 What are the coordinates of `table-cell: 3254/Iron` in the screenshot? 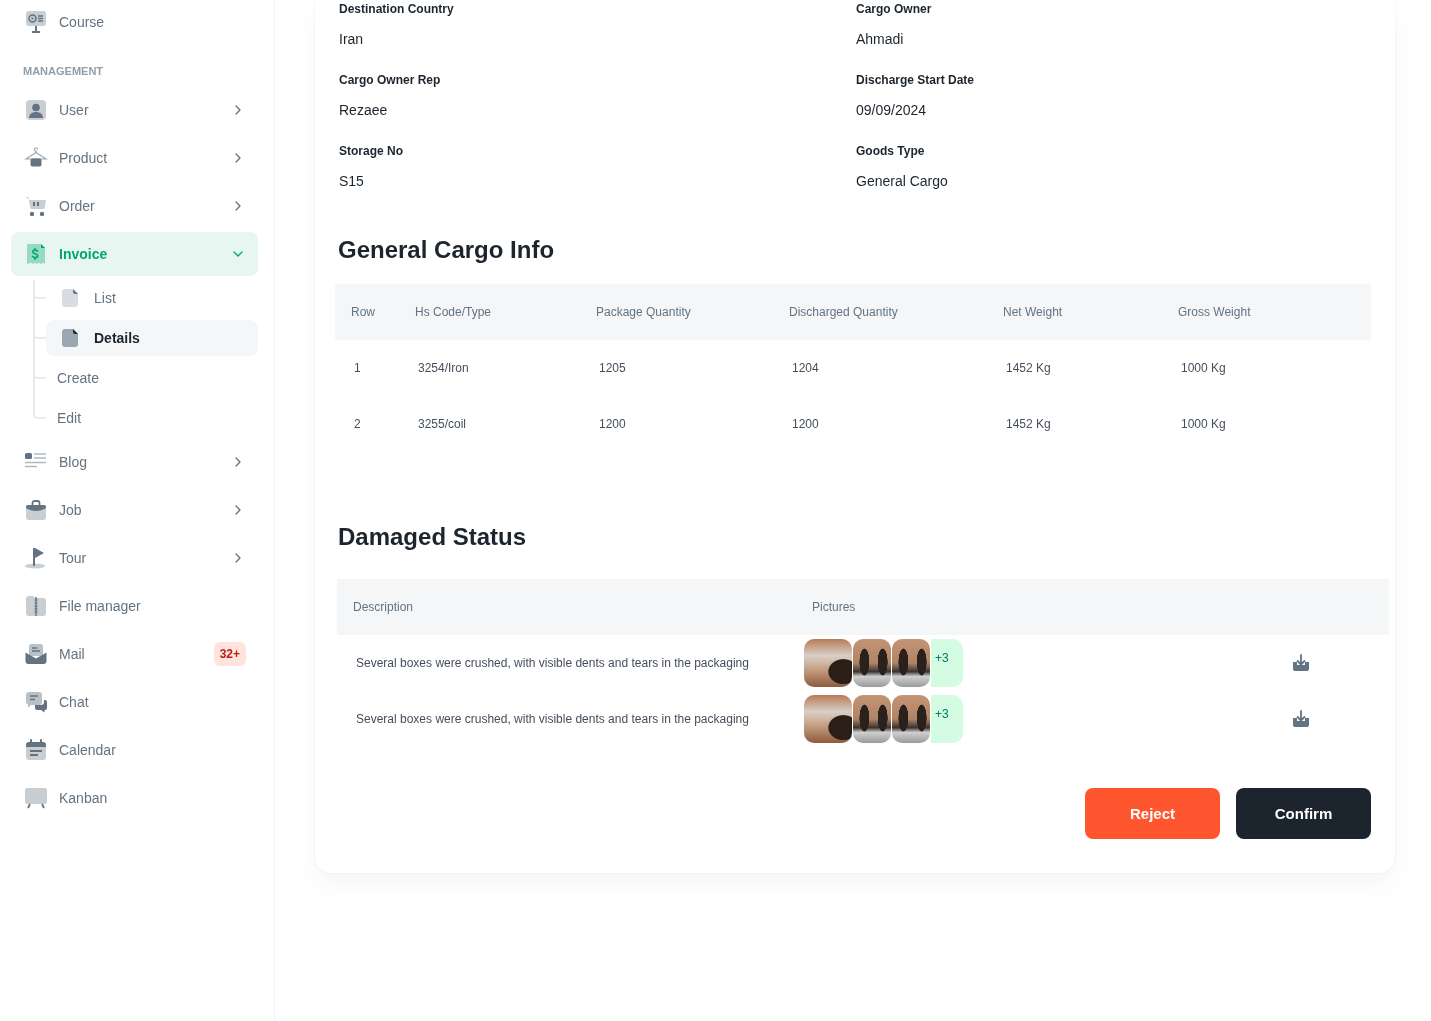 It's located at (443, 368).